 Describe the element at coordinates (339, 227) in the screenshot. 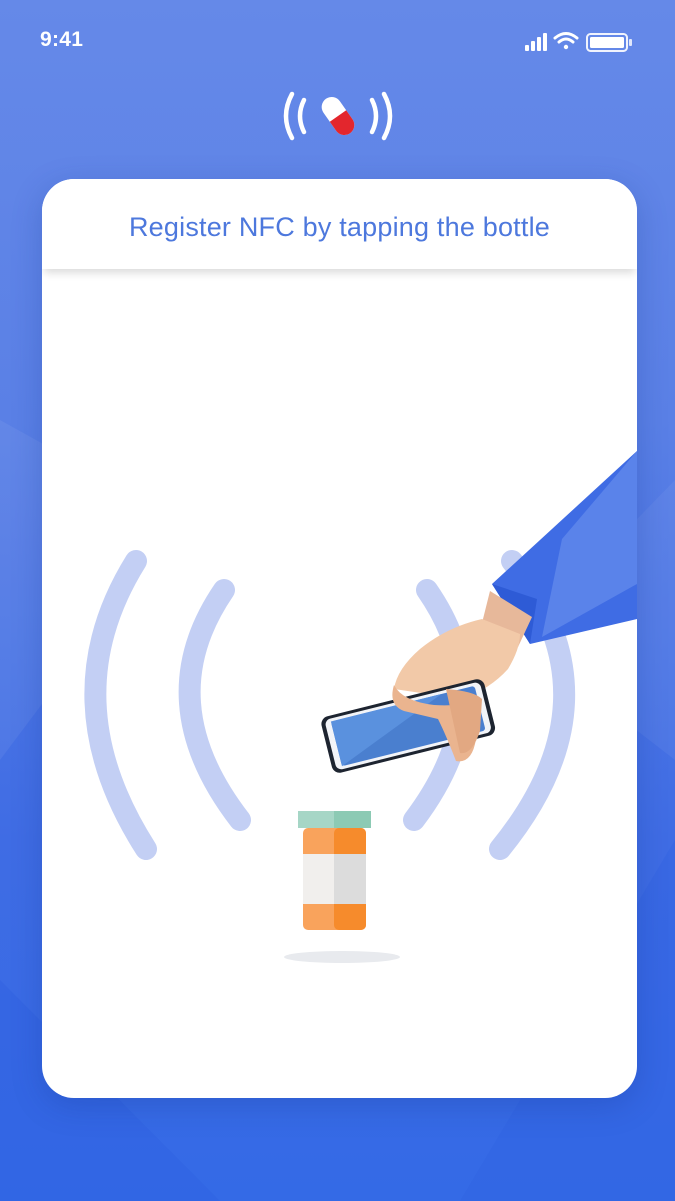

I see `card-title: Register NFC by tapping the bottle` at that location.